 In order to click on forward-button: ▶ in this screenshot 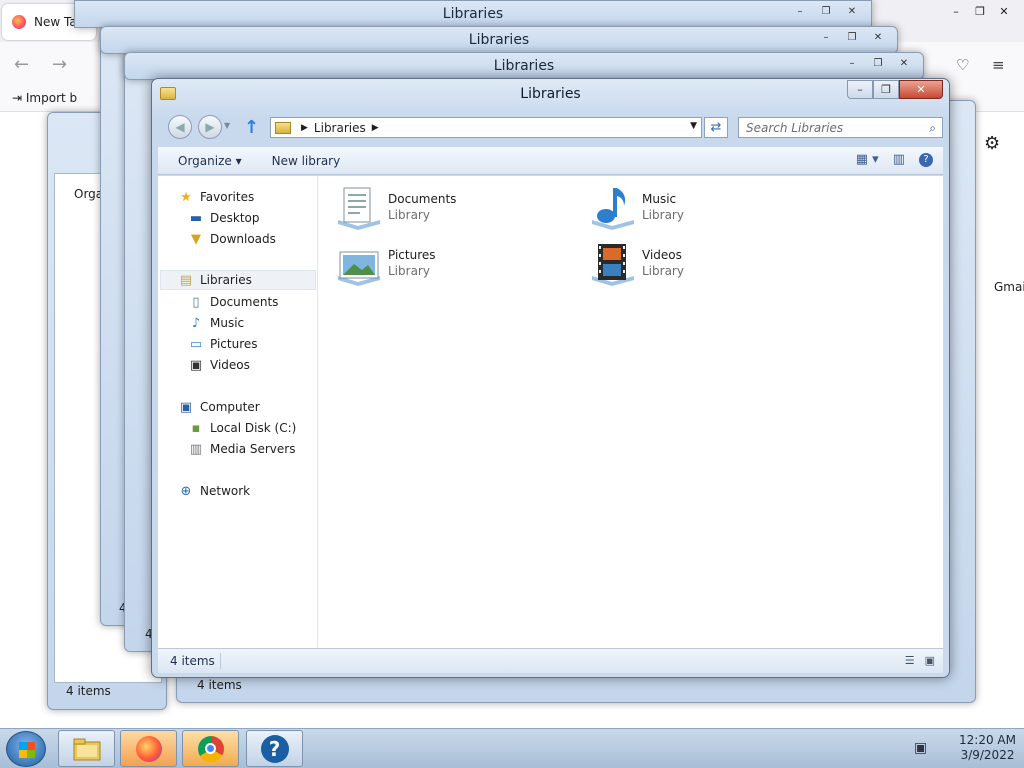, I will do `click(210, 127)`.